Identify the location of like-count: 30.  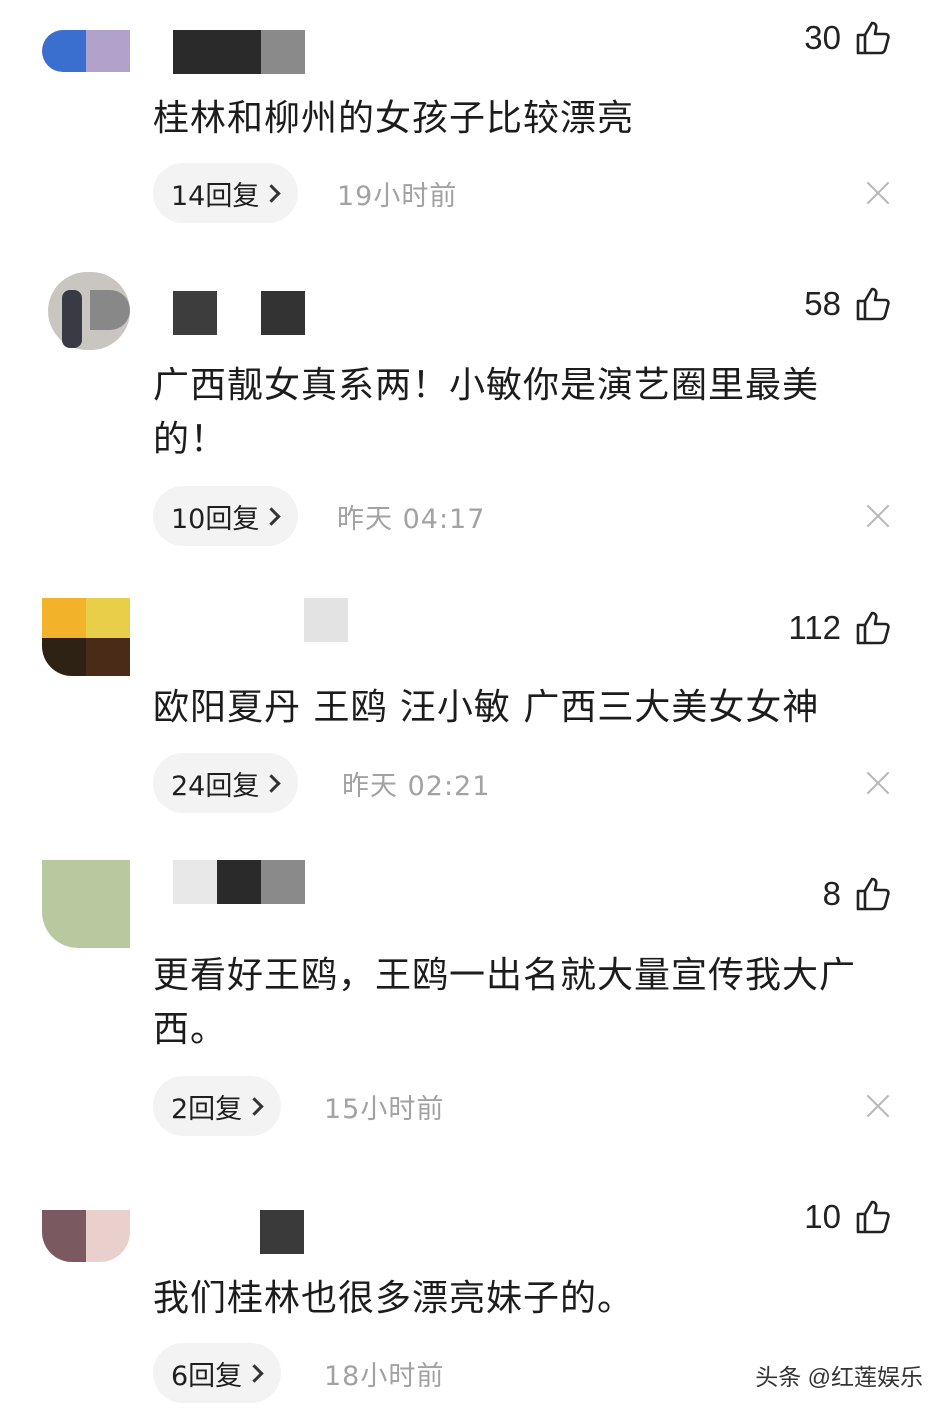
(822, 37).